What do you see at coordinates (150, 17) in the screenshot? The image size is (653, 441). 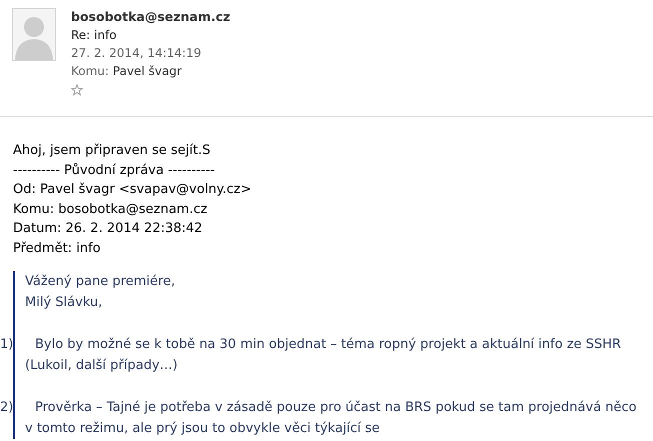 I see `sender-address: bosobotka@seznam.cz` at bounding box center [150, 17].